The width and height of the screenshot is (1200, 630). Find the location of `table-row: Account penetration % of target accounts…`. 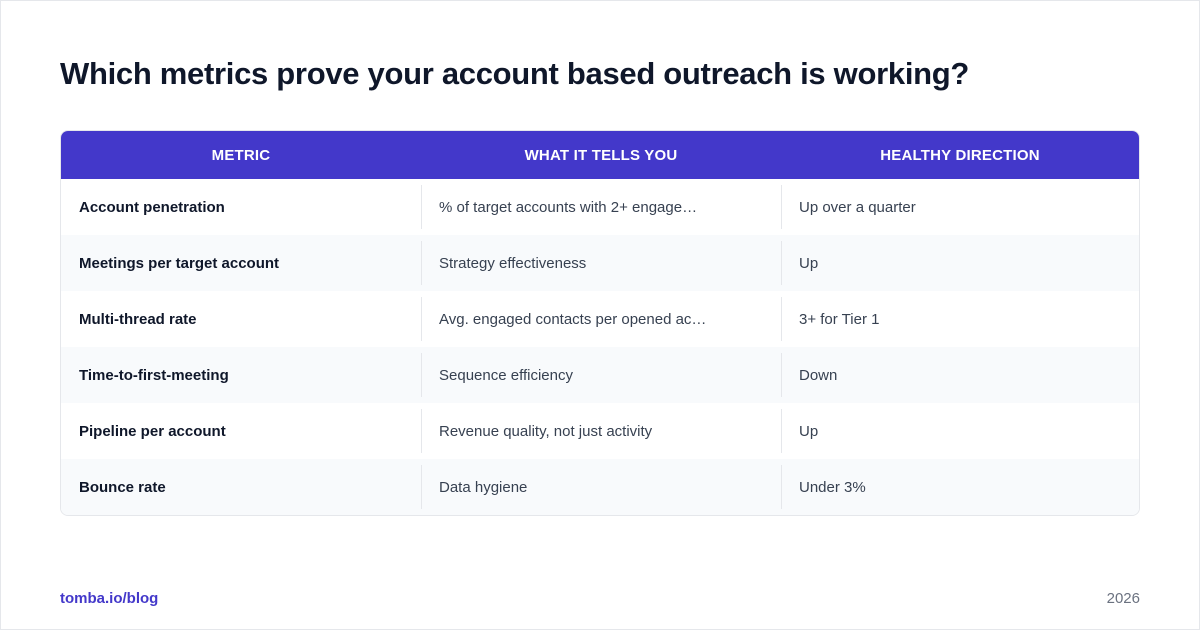

table-row: Account penetration % of target accounts… is located at coordinates (600, 207).